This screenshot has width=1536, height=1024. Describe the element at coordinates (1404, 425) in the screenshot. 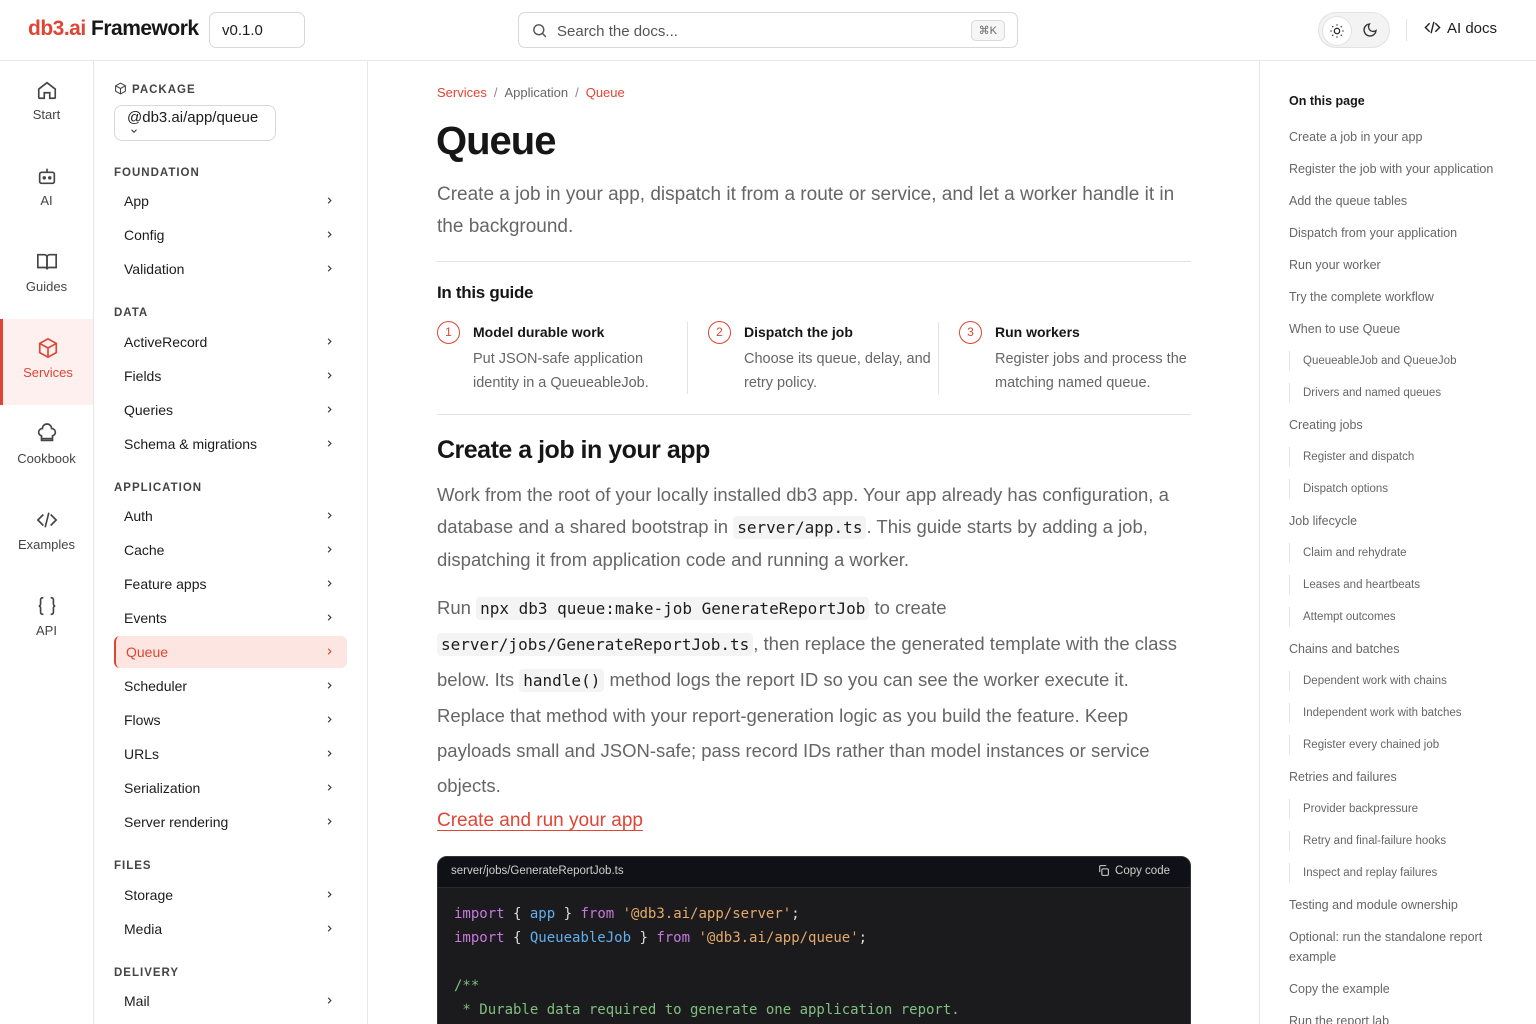

I see `toc-item: Creating jobs` at that location.